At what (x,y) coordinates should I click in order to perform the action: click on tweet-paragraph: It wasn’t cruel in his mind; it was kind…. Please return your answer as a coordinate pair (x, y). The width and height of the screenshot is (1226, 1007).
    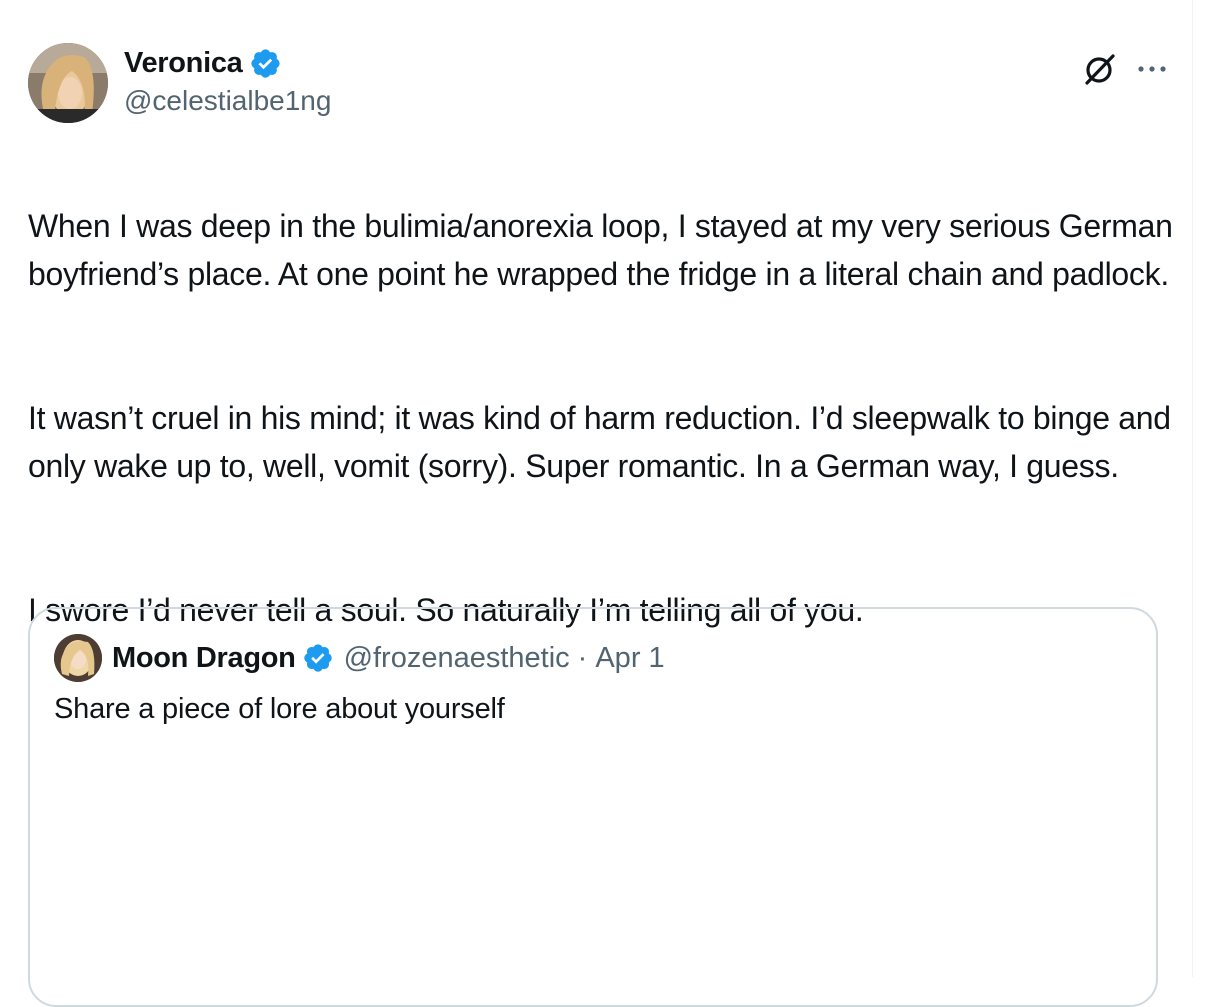
    Looking at the image, I should click on (599, 442).